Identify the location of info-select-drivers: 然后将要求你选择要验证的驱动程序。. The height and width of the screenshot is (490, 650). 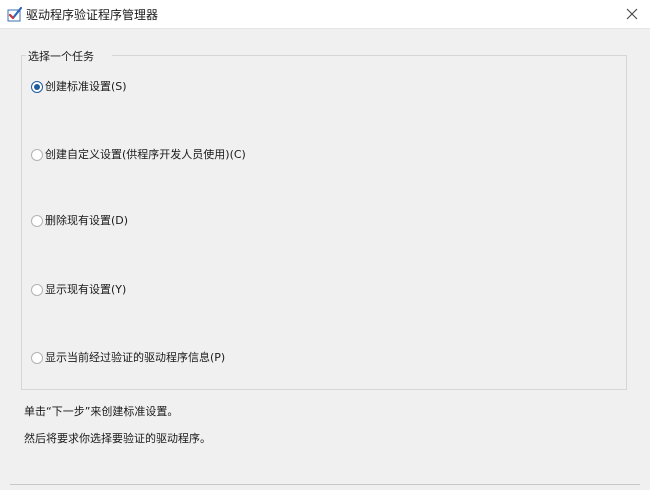
(117, 438).